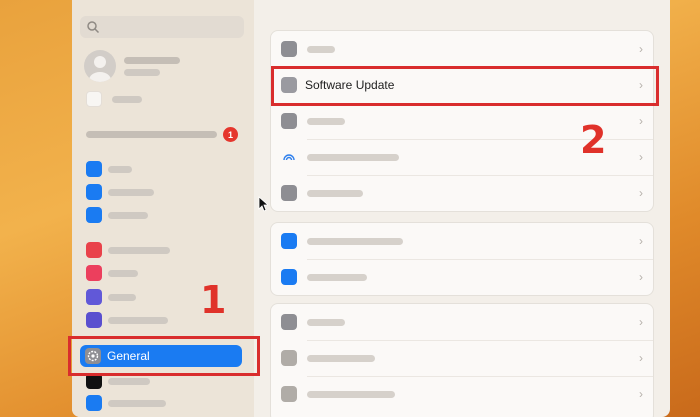 The width and height of the screenshot is (700, 417). Describe the element at coordinates (289, 121) in the screenshot. I see `storage-icon` at that location.